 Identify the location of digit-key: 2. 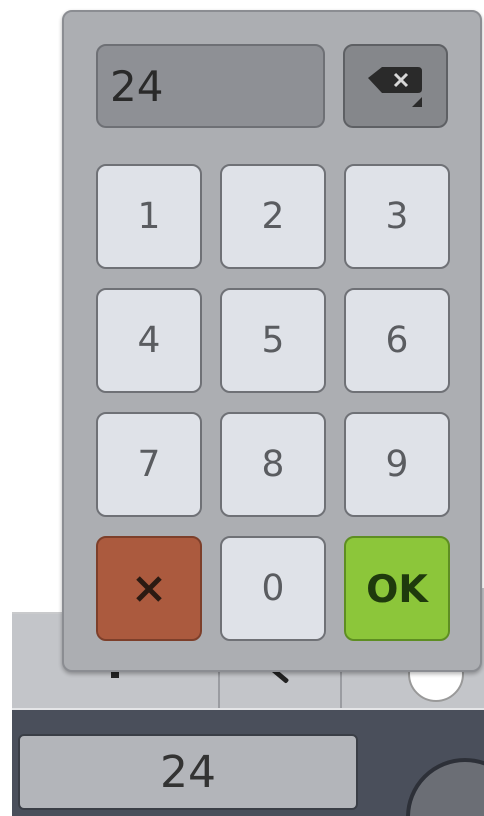
(273, 216).